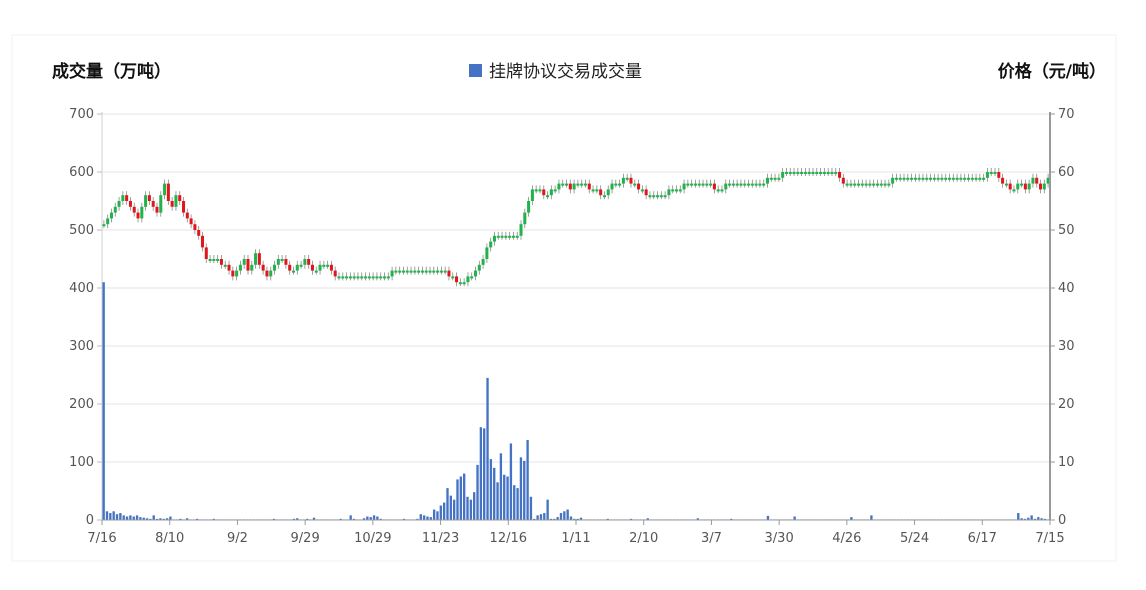  Describe the element at coordinates (81, 114) in the screenshot. I see `y-left-tick: 700` at that location.